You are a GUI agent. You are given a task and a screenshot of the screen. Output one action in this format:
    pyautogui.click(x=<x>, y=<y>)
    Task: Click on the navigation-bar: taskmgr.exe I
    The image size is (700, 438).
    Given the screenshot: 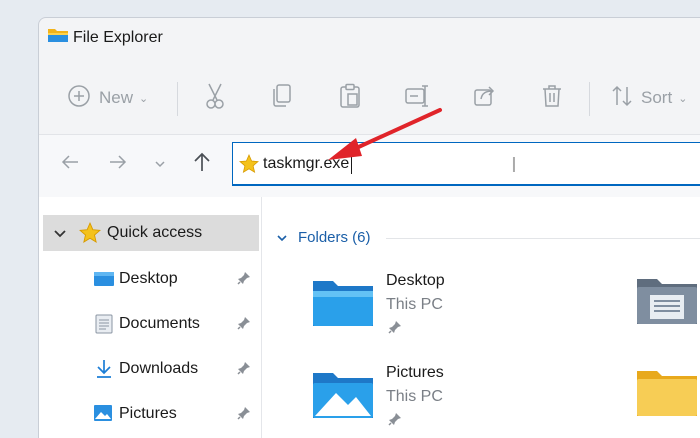 What is the action you would take?
    pyautogui.click(x=369, y=165)
    